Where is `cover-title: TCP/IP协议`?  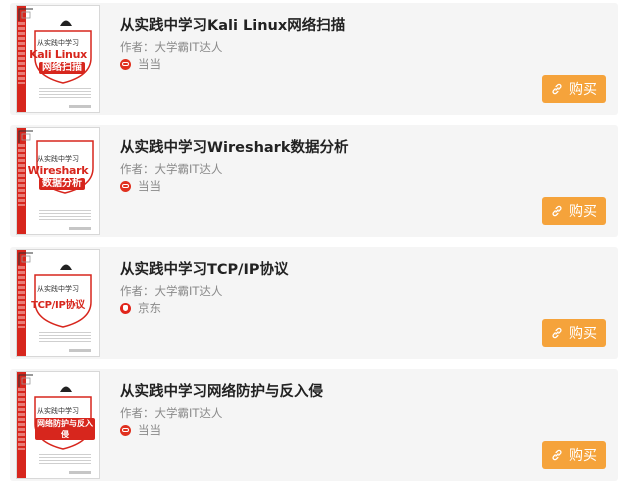
cover-title: TCP/IP协议 is located at coordinates (58, 305).